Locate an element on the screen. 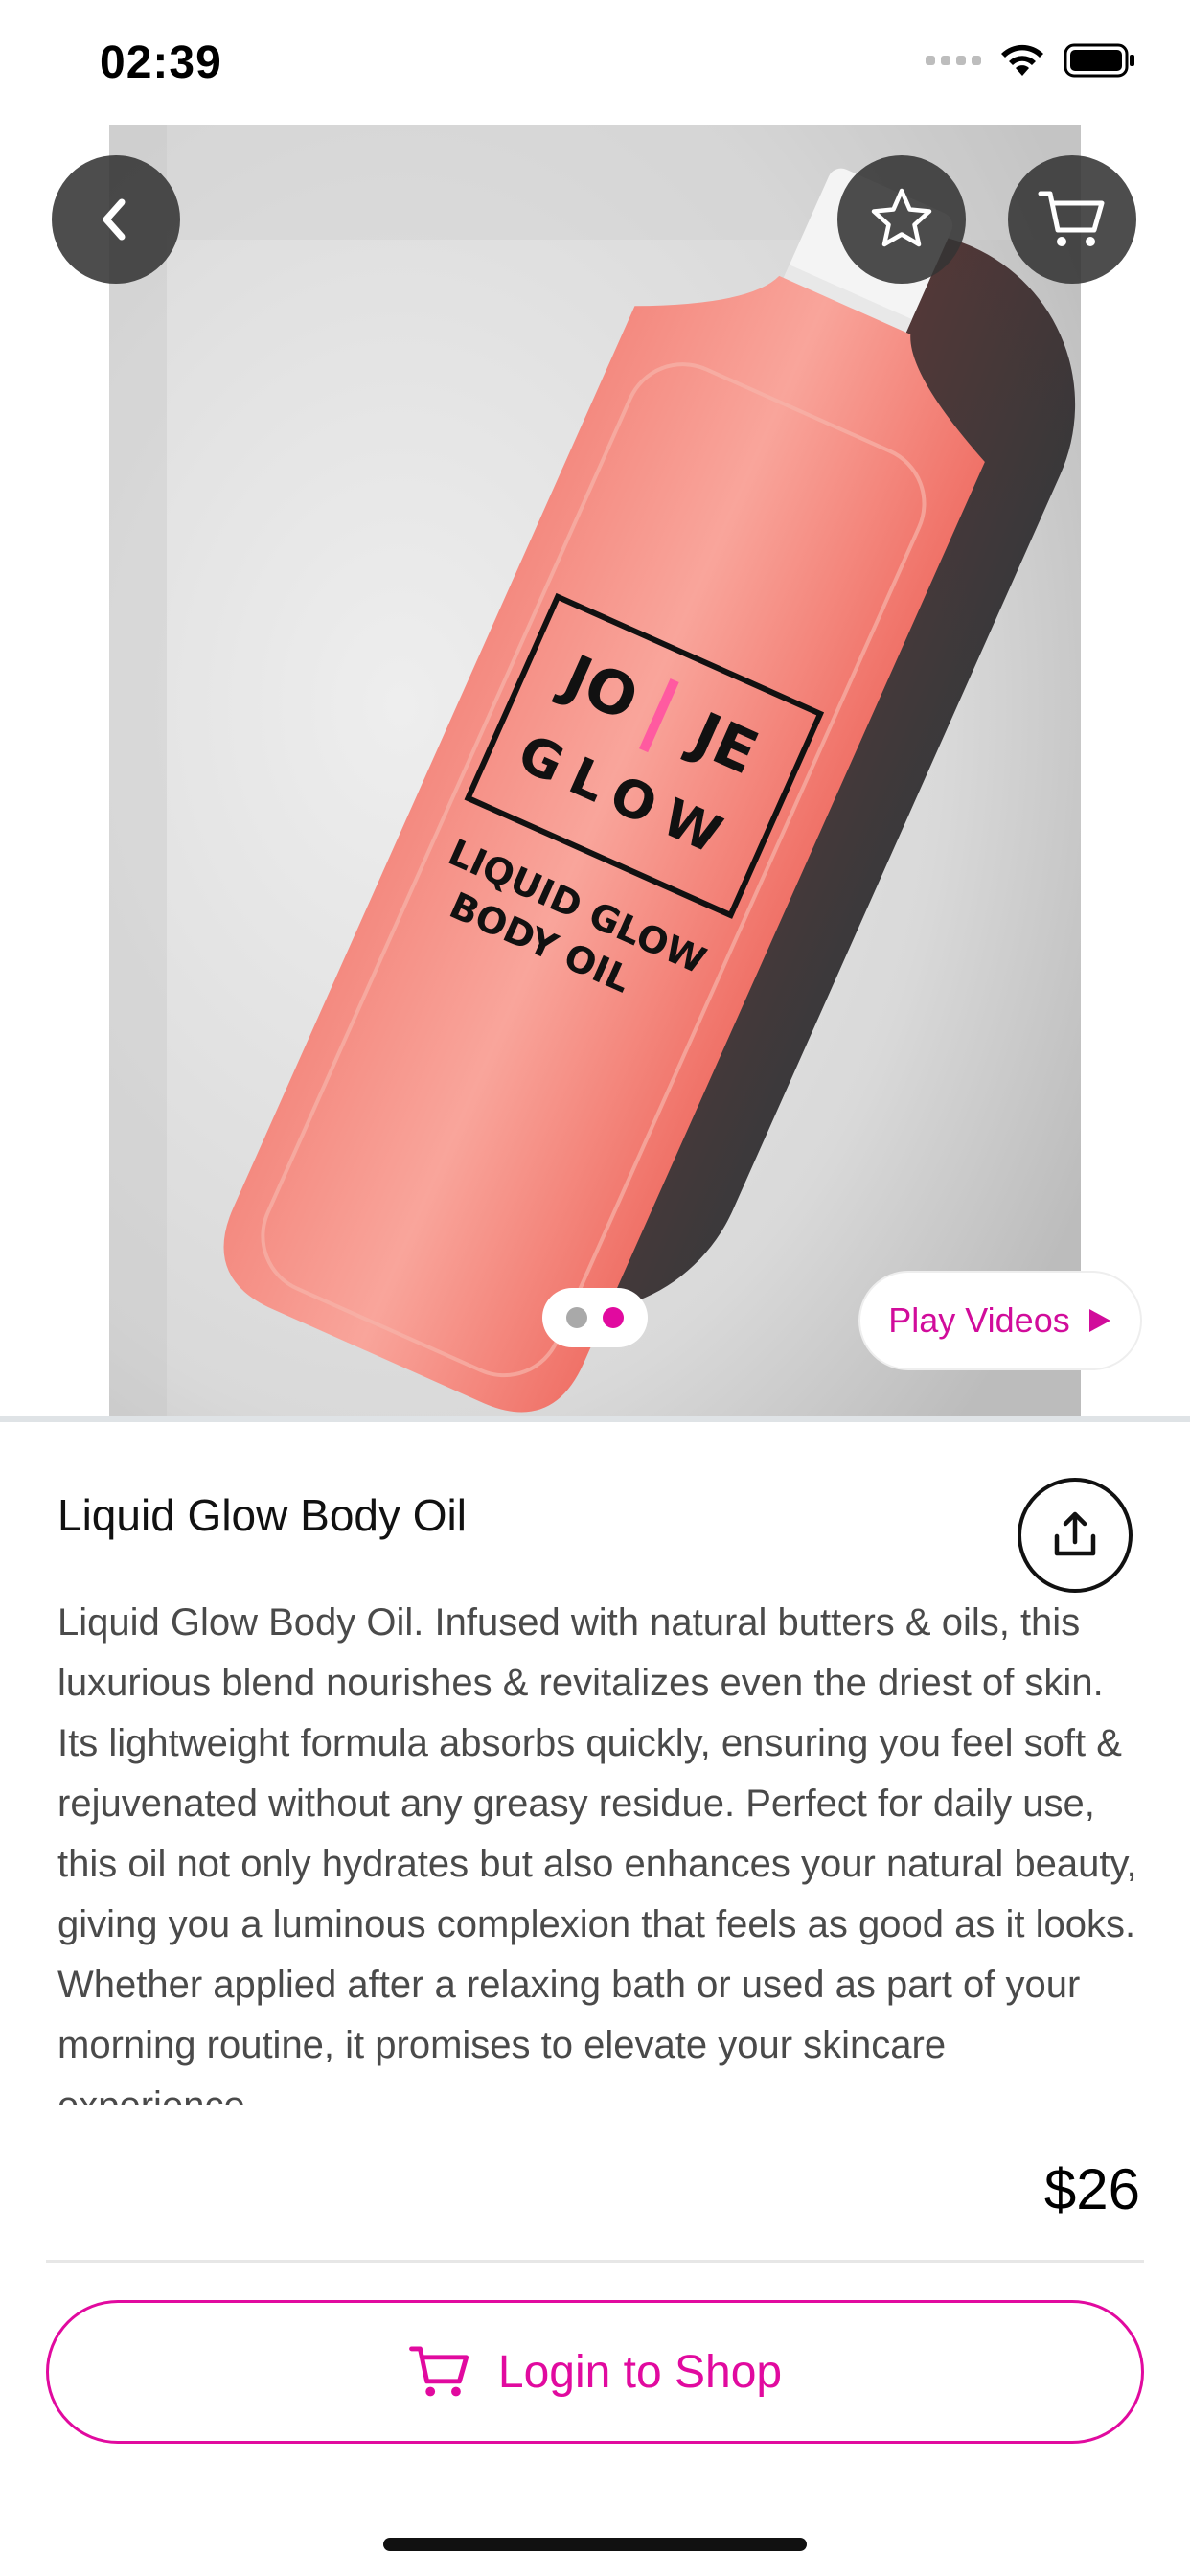  status-icons is located at coordinates (1031, 60).